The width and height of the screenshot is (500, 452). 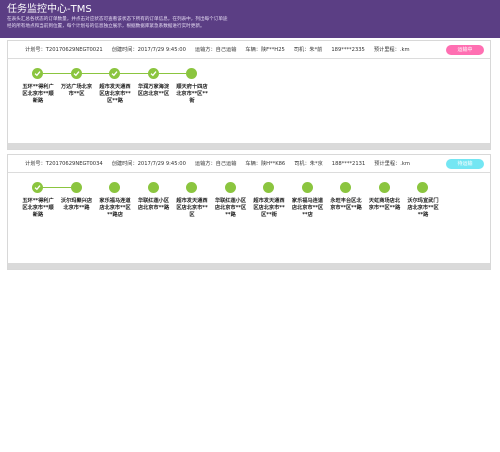 What do you see at coordinates (153, 204) in the screenshot?
I see `route-stop-label: 华联红莲小区店北京市**路` at bounding box center [153, 204].